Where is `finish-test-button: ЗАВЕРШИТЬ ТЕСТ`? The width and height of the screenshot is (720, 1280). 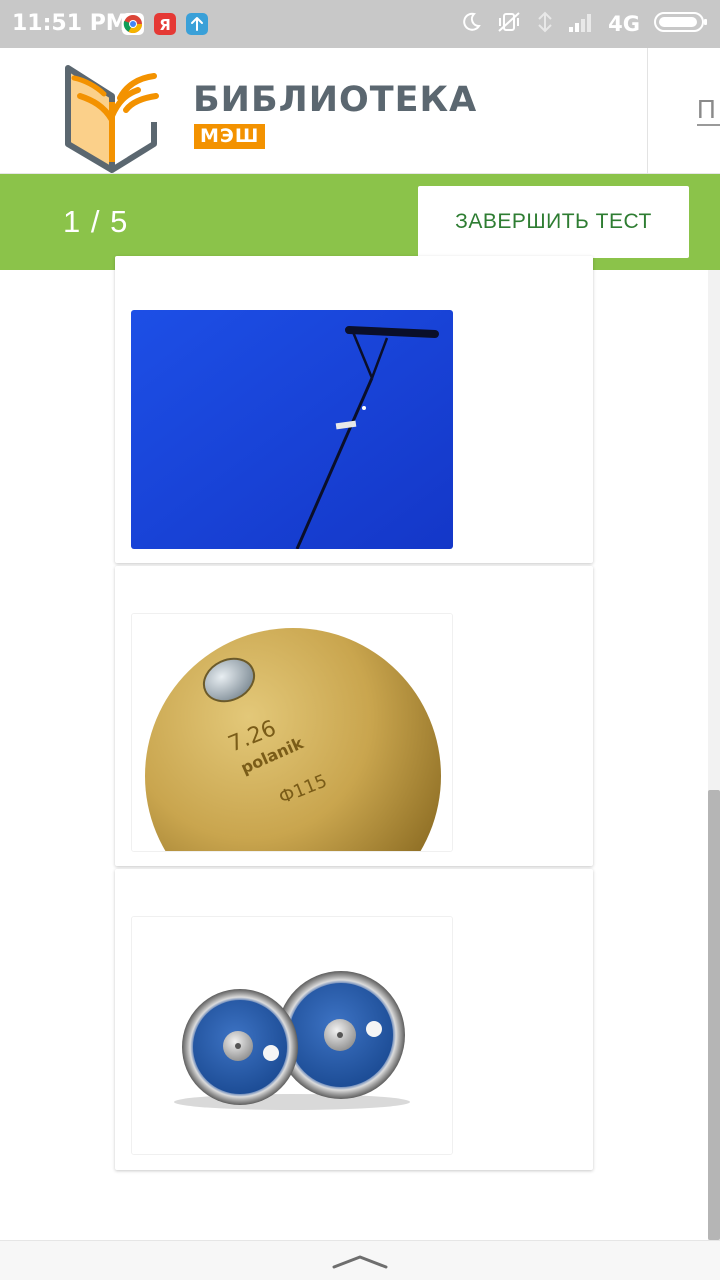
finish-test-button: ЗАВЕРШИТЬ ТЕСТ is located at coordinates (553, 222).